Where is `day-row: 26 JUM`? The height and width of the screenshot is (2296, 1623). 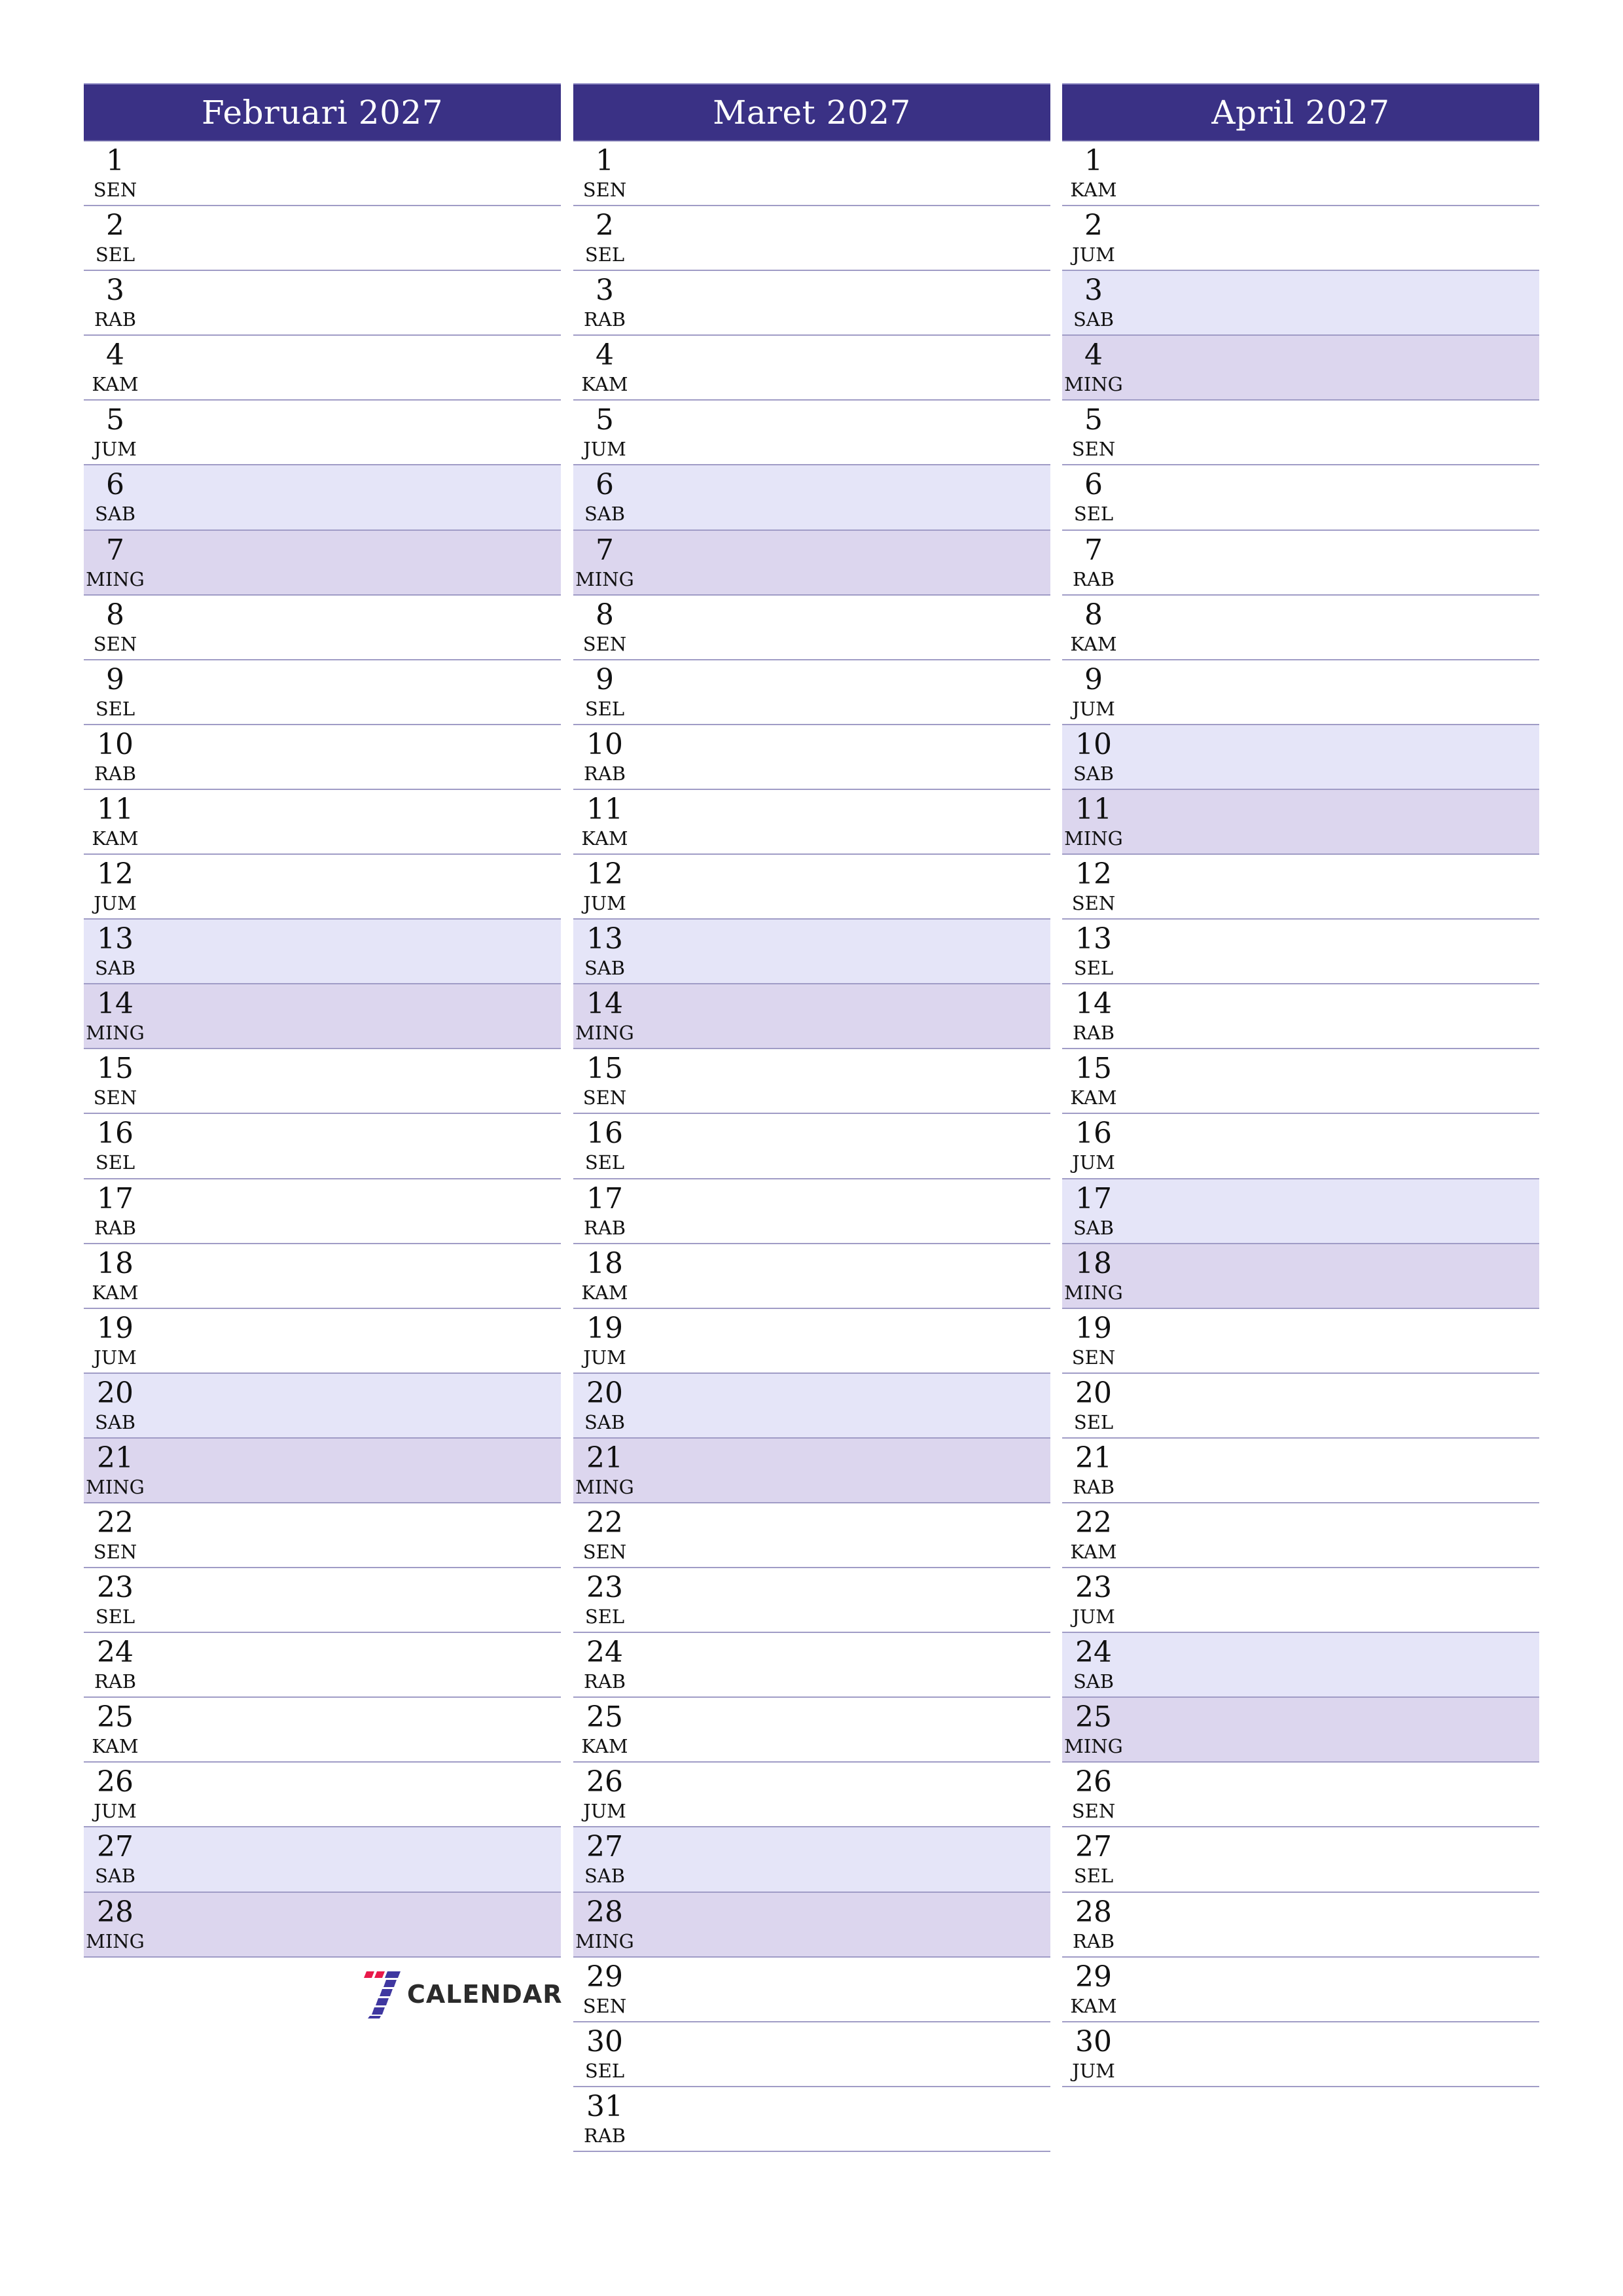
day-row: 26 JUM is located at coordinates (322, 1795).